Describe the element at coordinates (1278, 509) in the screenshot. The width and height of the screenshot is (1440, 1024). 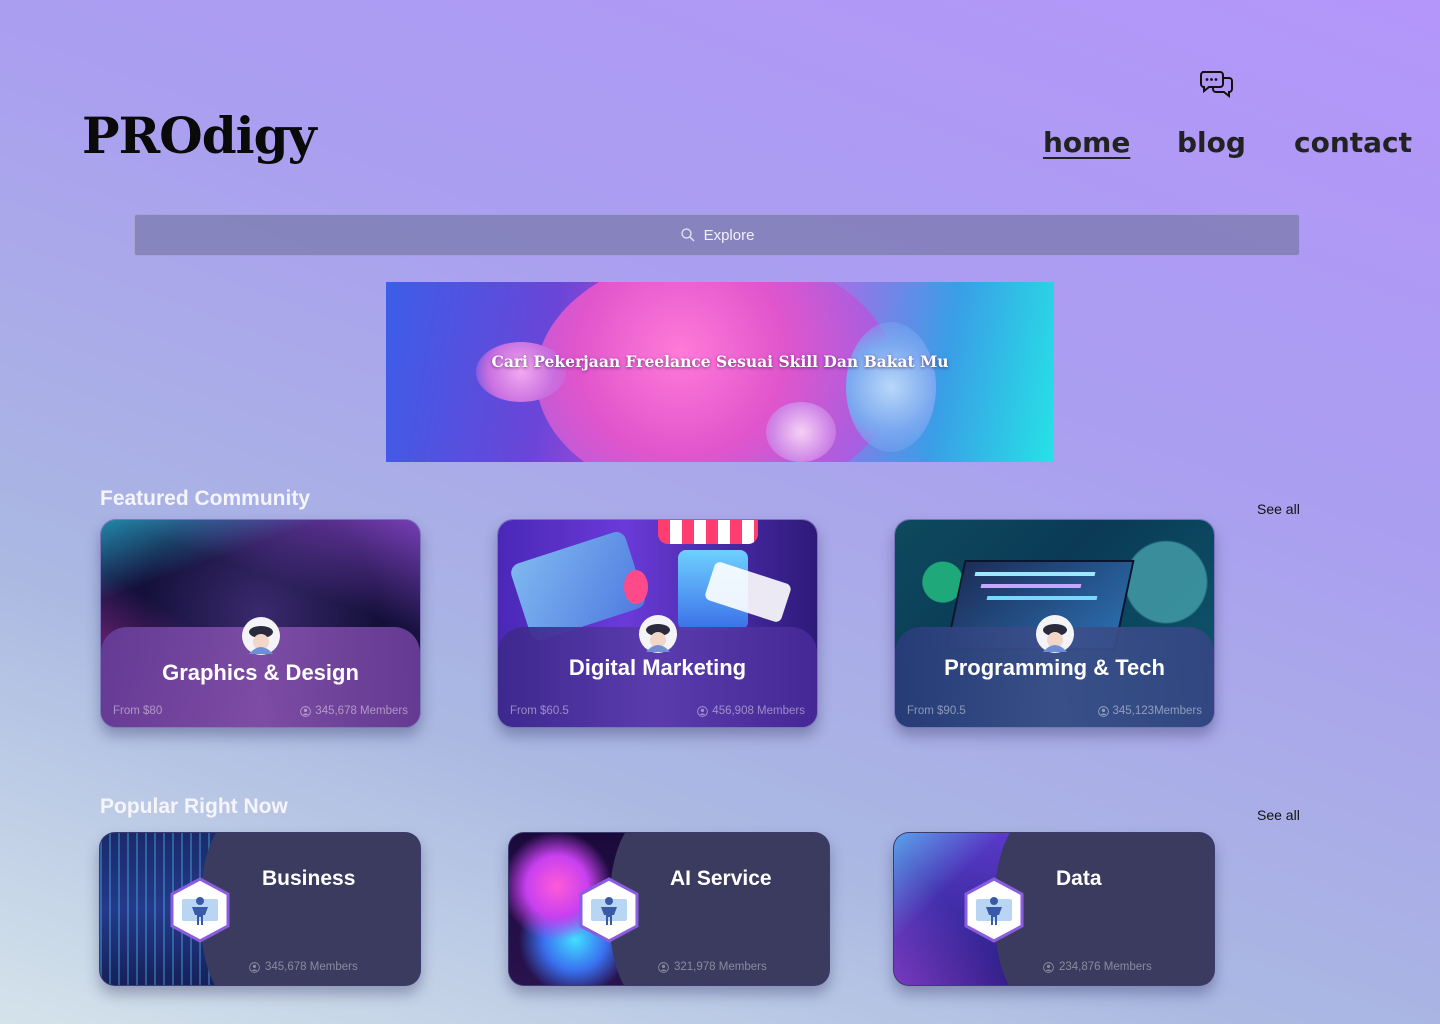
I see `featured-see-all-link: See all` at that location.